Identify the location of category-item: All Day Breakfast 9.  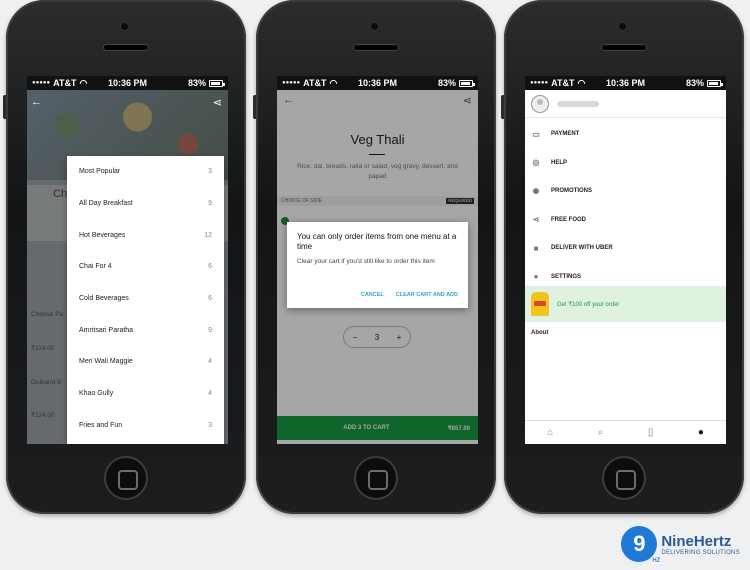
(145, 204).